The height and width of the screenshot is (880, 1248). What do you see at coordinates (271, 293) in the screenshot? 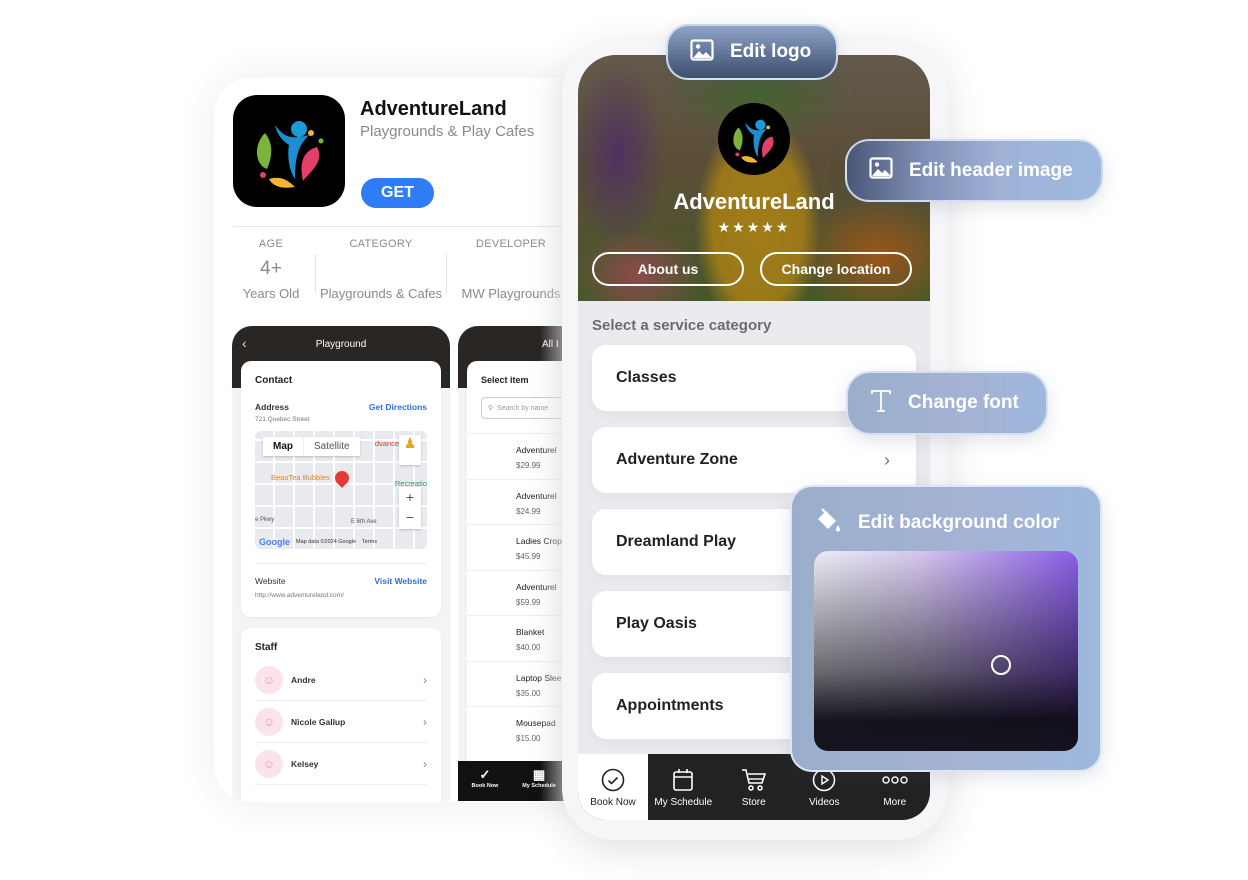
I see `info-value: Years Old` at bounding box center [271, 293].